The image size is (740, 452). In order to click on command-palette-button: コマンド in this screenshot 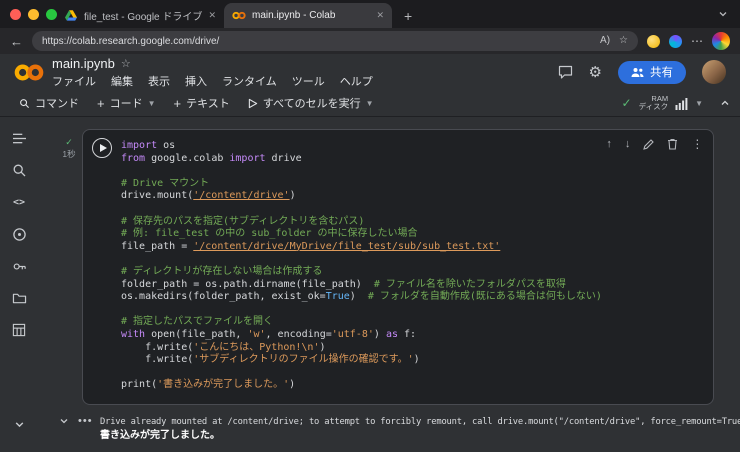, I will do `click(49, 103)`.